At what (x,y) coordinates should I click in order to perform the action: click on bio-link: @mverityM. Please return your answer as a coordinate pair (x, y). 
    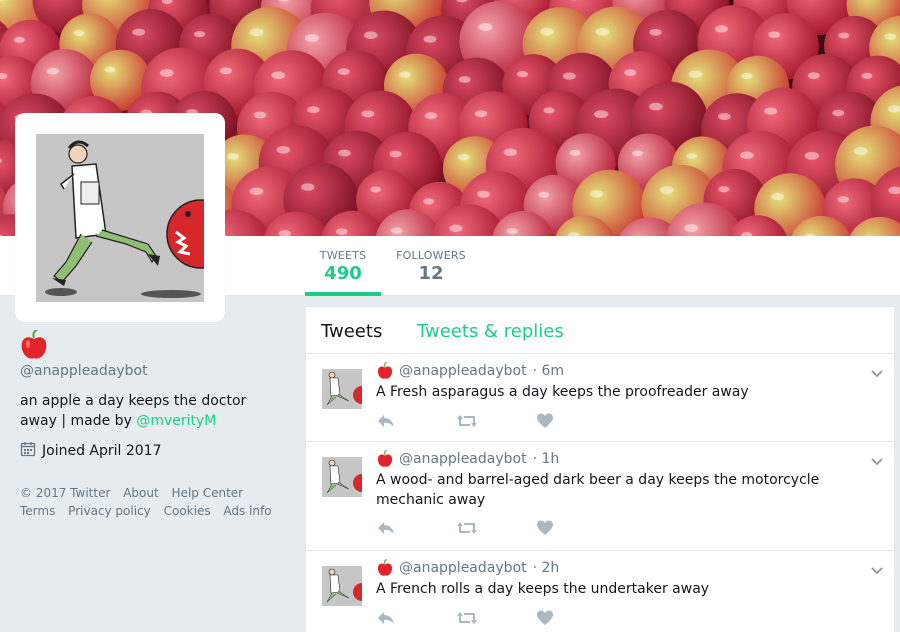
    Looking at the image, I should click on (176, 421).